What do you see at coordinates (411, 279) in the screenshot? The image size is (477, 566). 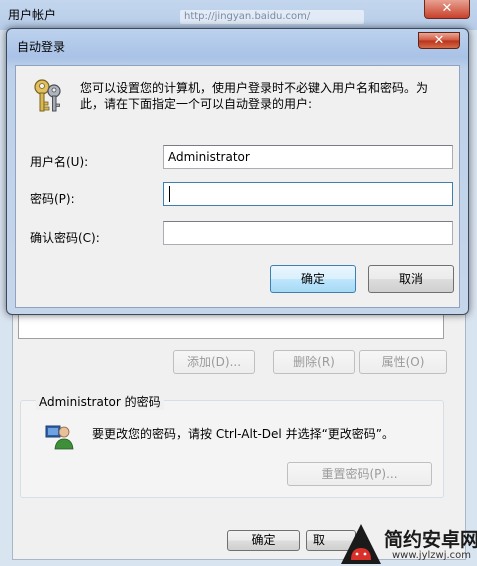 I see `dialog-cancel-button: 取消` at bounding box center [411, 279].